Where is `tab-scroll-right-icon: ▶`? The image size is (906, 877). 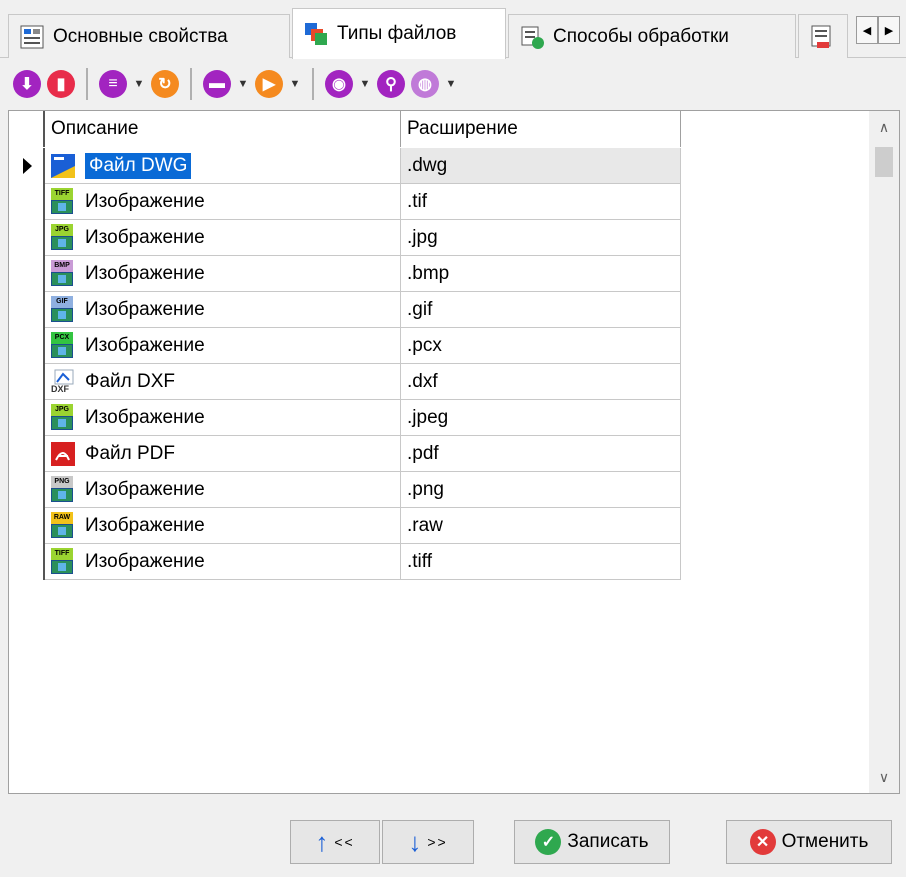
tab-scroll-right-icon: ▶ is located at coordinates (889, 30).